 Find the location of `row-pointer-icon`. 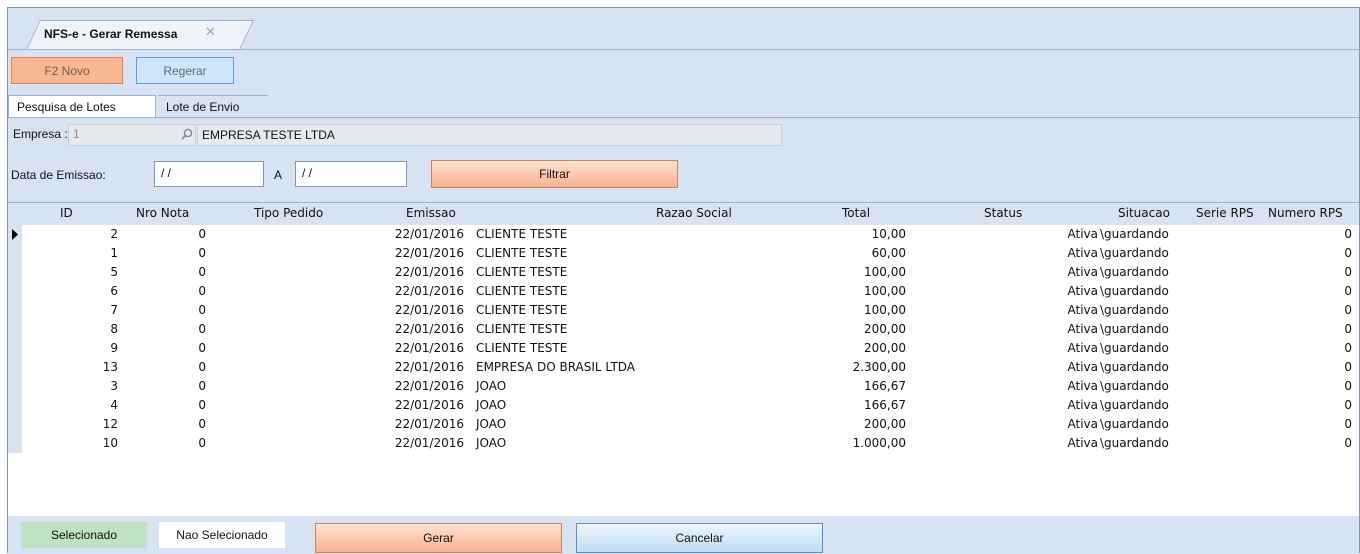

row-pointer-icon is located at coordinates (15, 234).